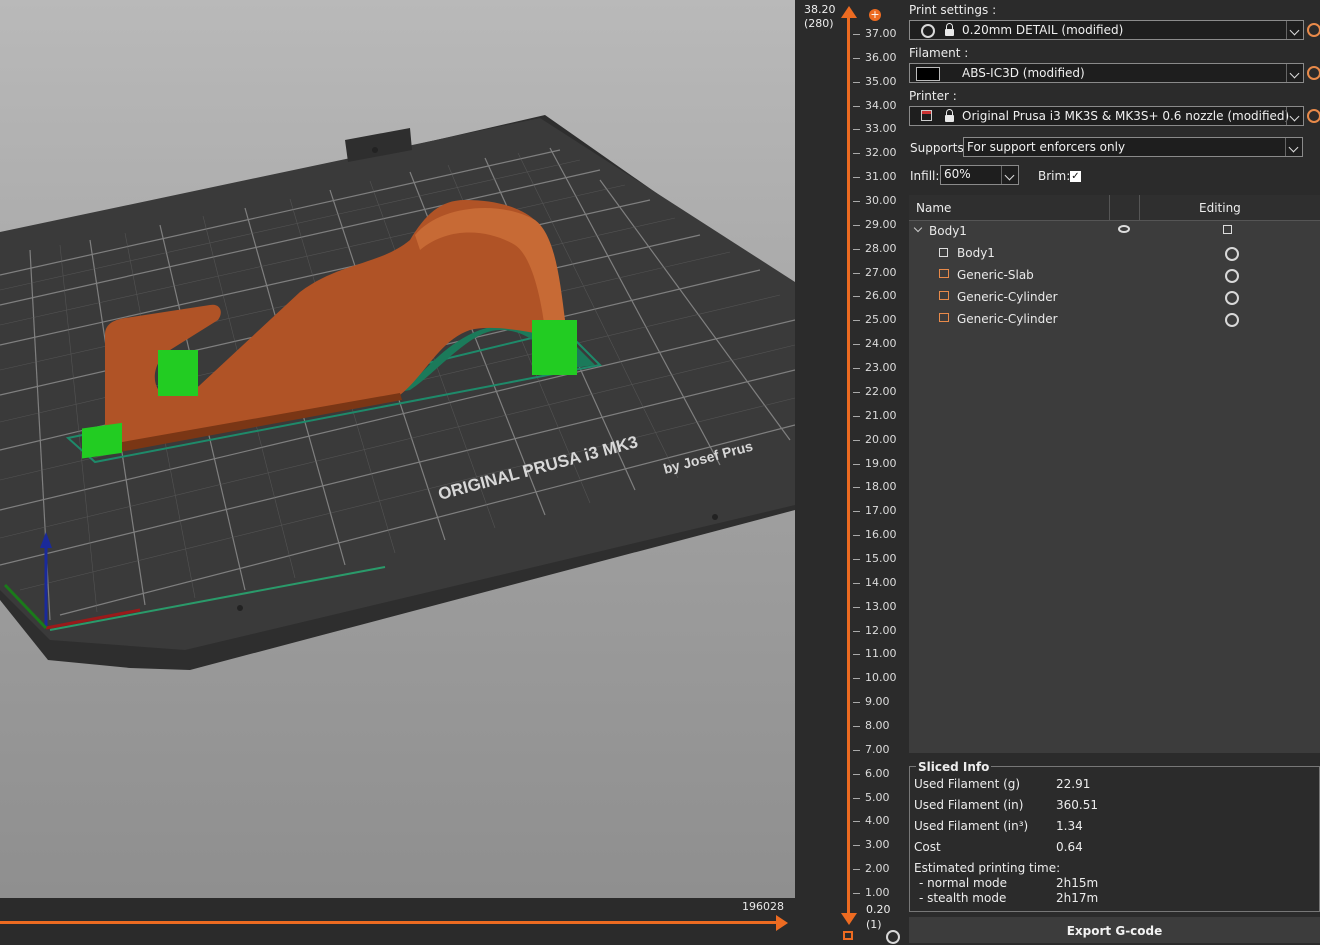 The height and width of the screenshot is (945, 1320). Describe the element at coordinates (954, 767) in the screenshot. I see `sliced-info-title: Sliced Info` at that location.